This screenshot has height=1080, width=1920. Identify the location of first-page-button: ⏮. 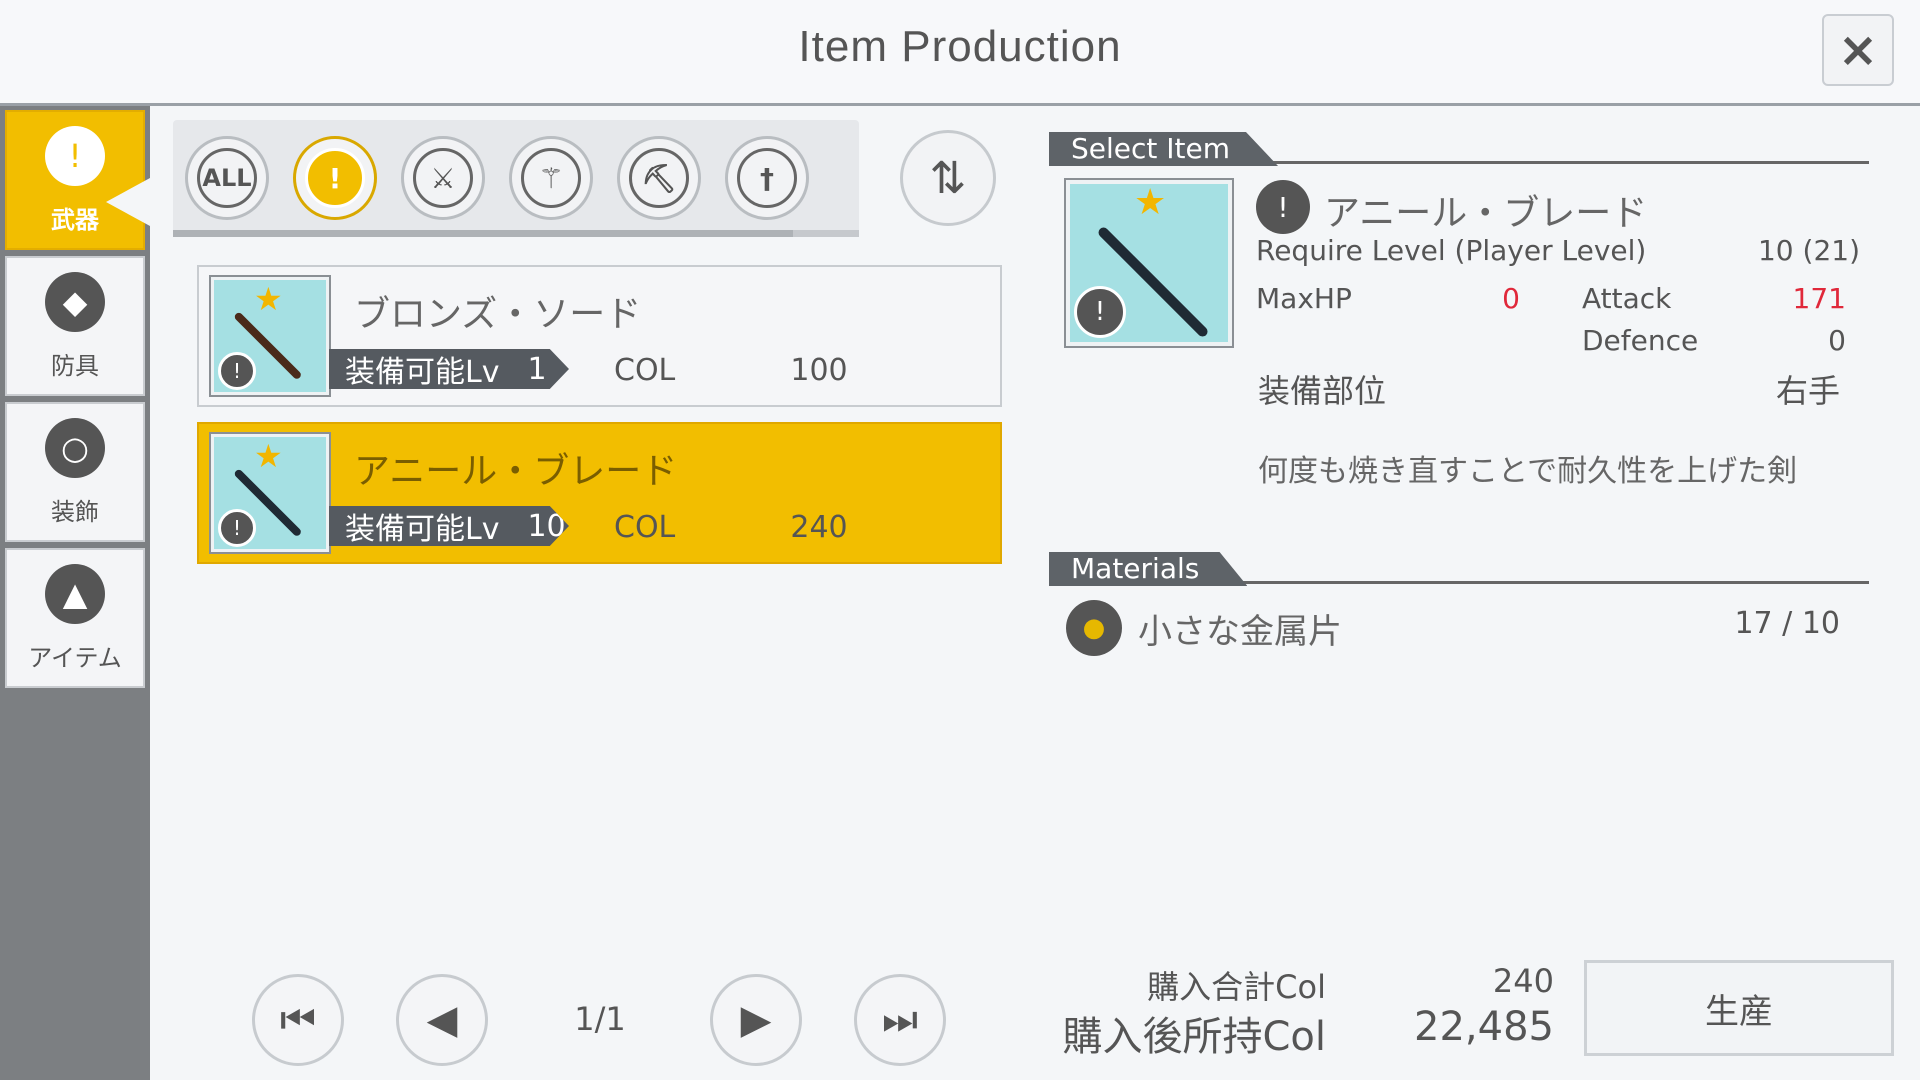
(298, 1020).